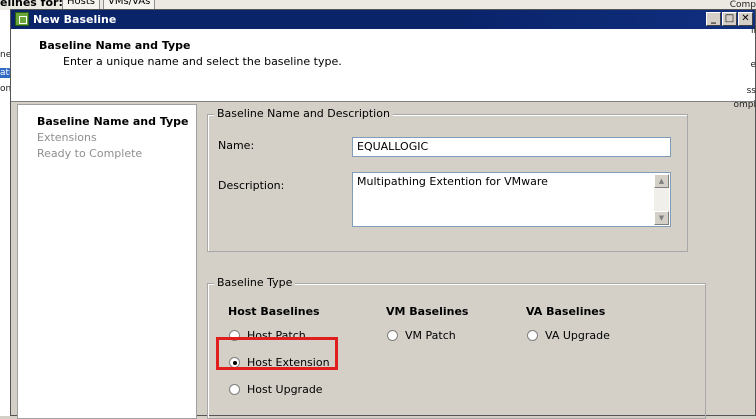  What do you see at coordinates (89, 153) in the screenshot?
I see `nav-step-ready-to-complete: Ready to Complete` at bounding box center [89, 153].